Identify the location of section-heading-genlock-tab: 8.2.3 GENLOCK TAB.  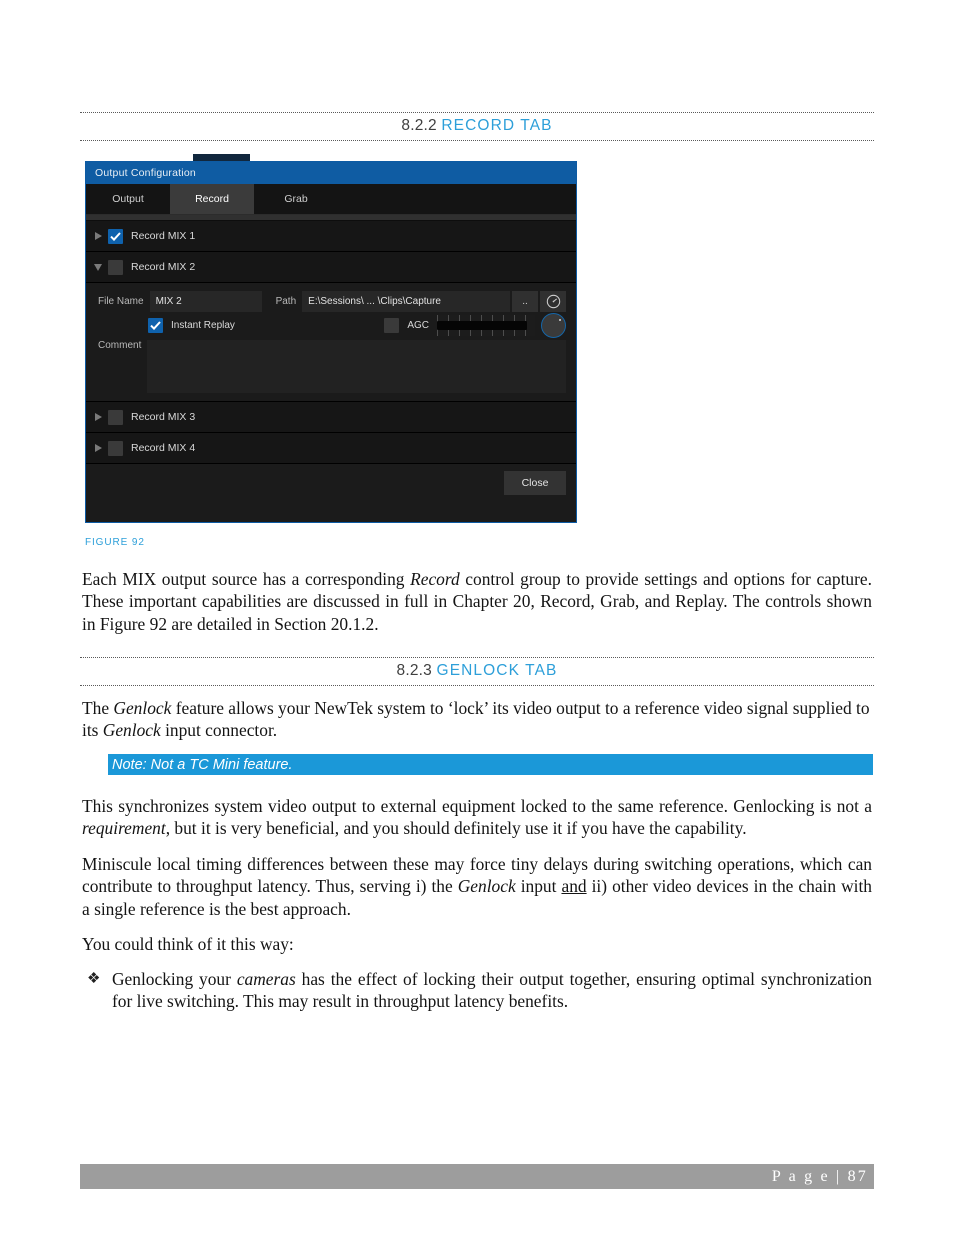
(477, 671).